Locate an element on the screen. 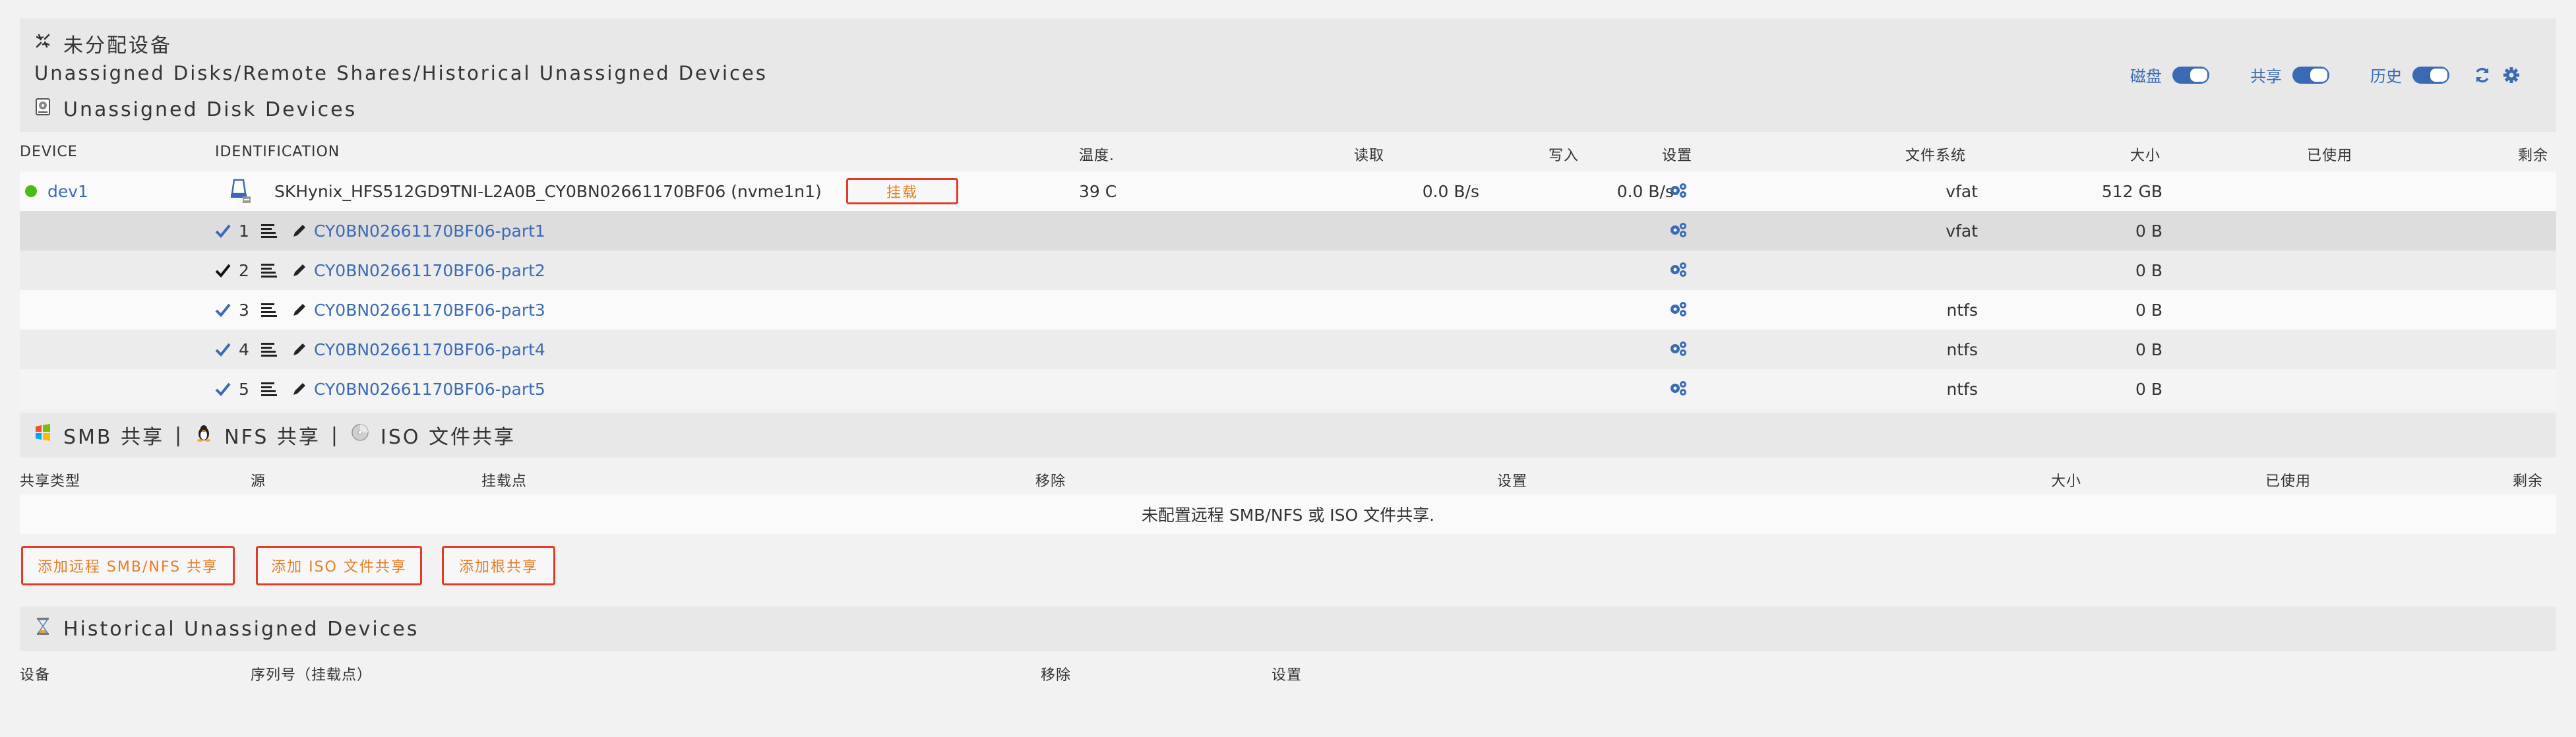  nfs-shares-title: NFS 共享 is located at coordinates (272, 438).